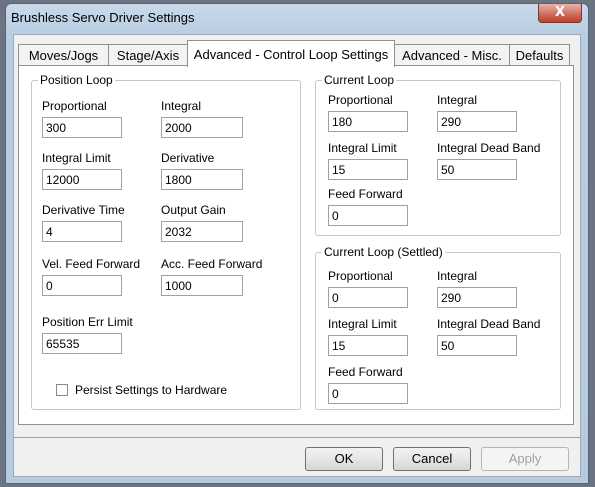  Describe the element at coordinates (368, 393) in the screenshot. I see `settled-feed-forward-input: 0` at that location.